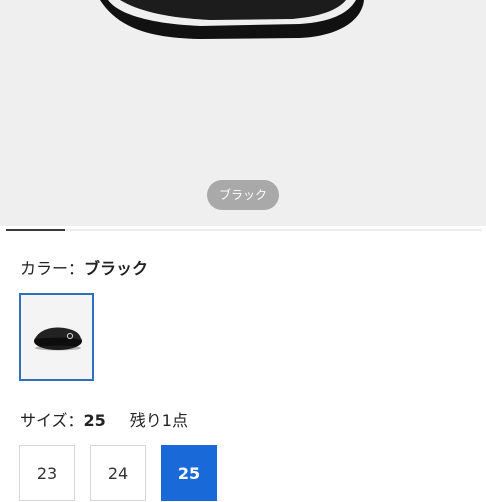 The image size is (486, 502). I want to click on color-selection-label: カラー：ブラック, so click(84, 269).